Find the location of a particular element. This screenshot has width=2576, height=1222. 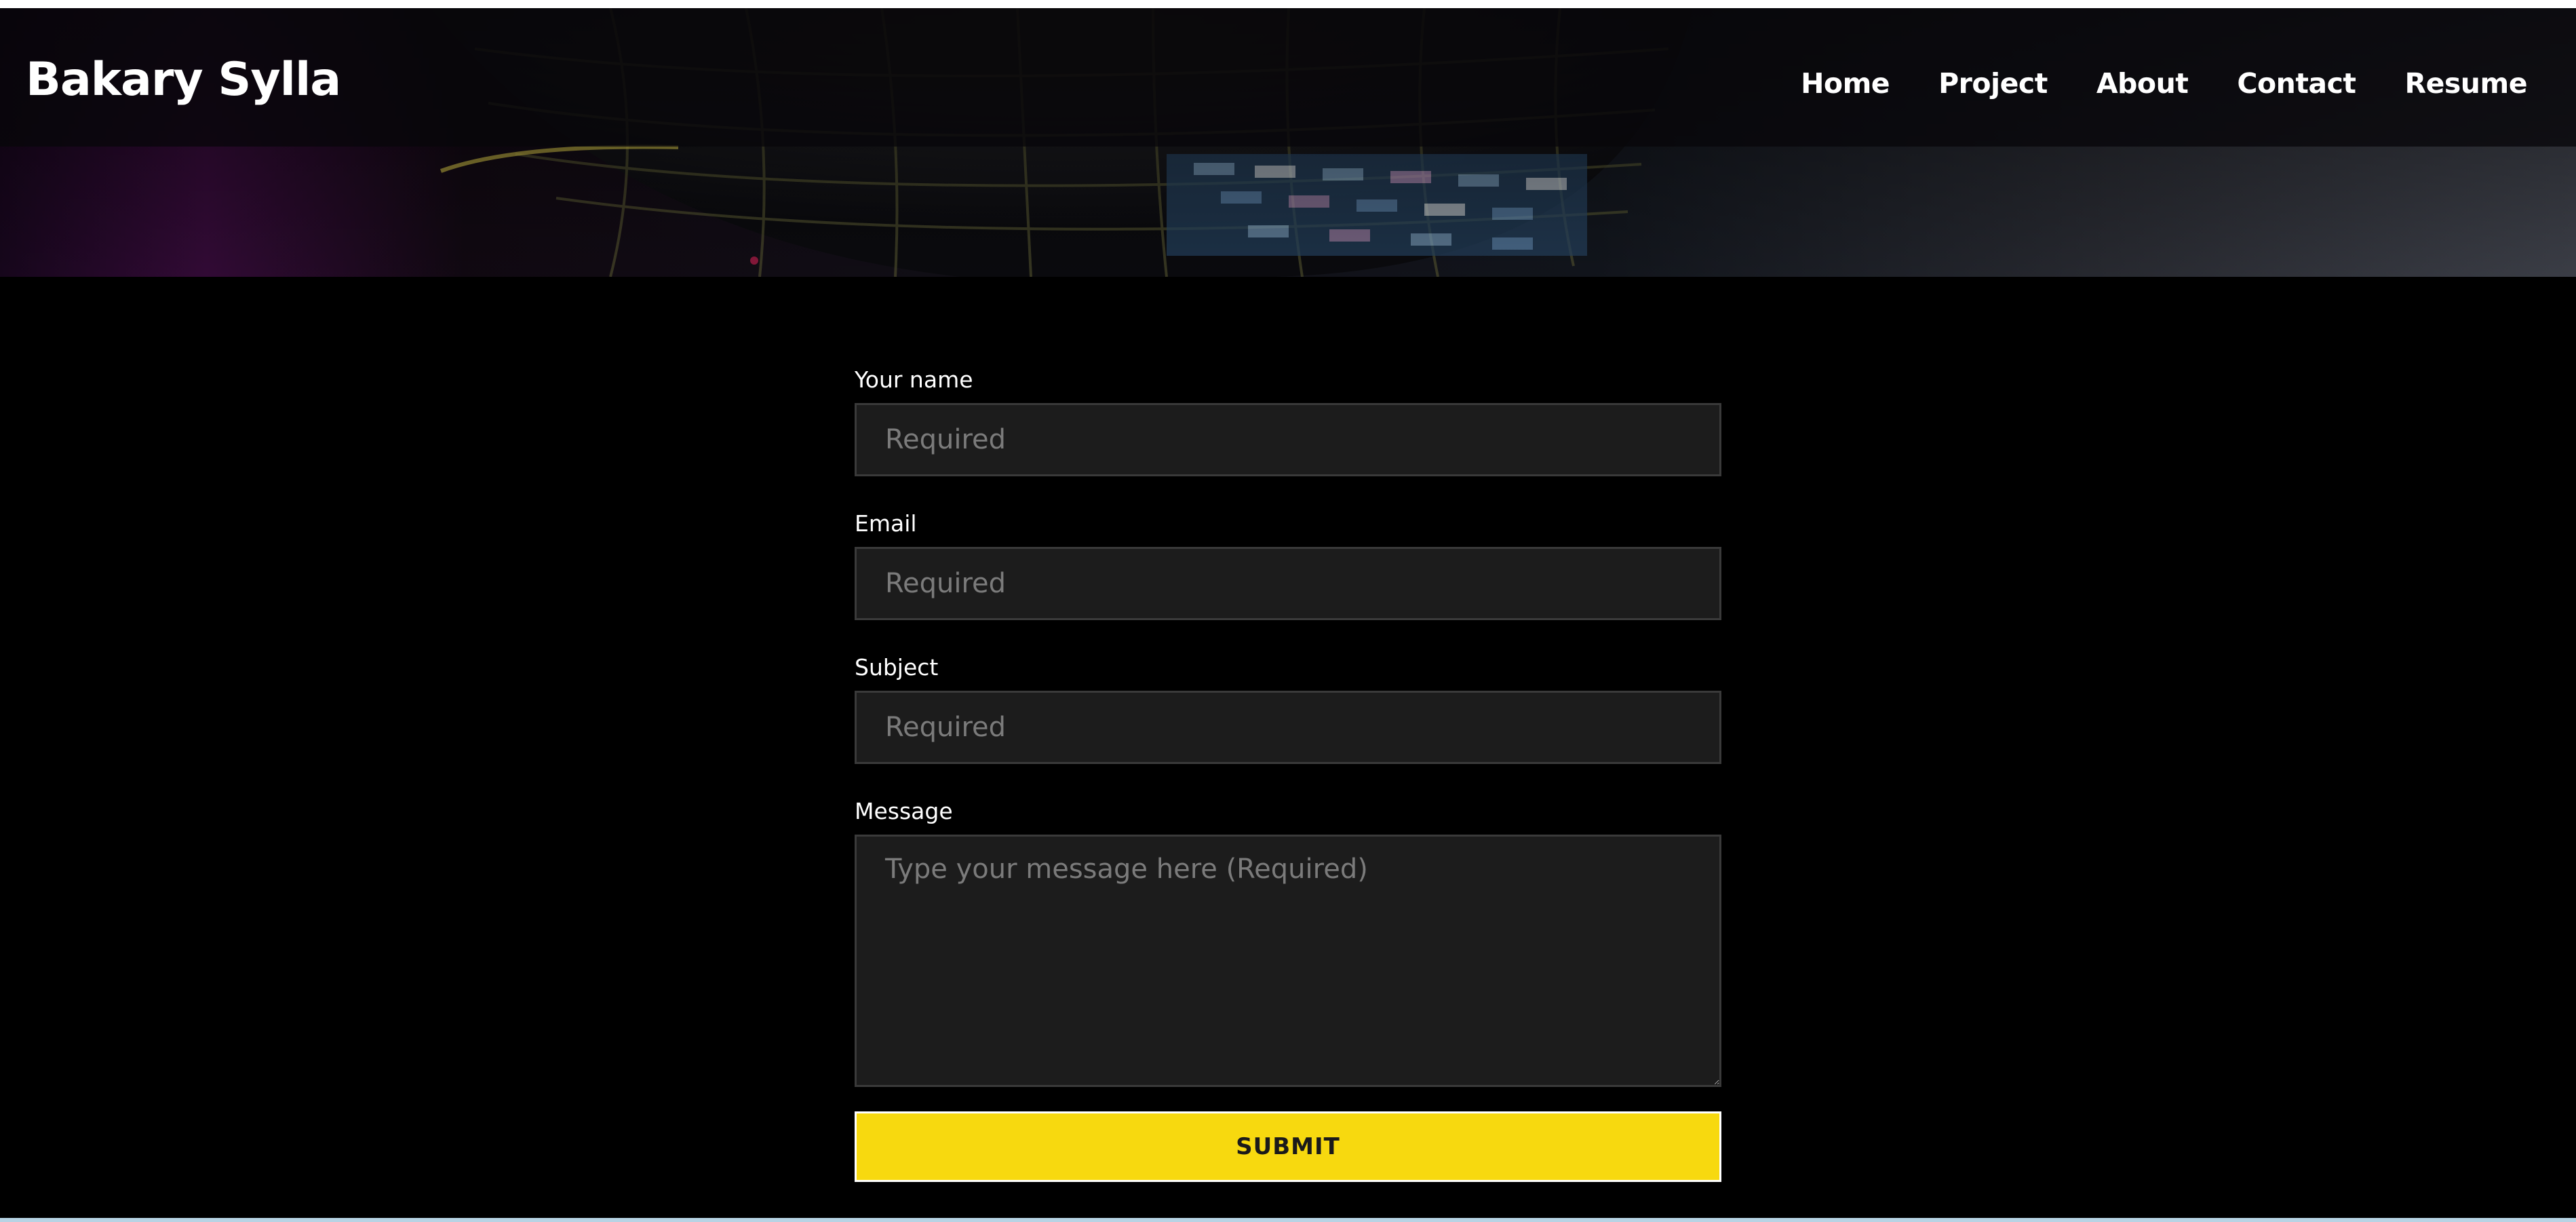

message-label: Message is located at coordinates (904, 811).